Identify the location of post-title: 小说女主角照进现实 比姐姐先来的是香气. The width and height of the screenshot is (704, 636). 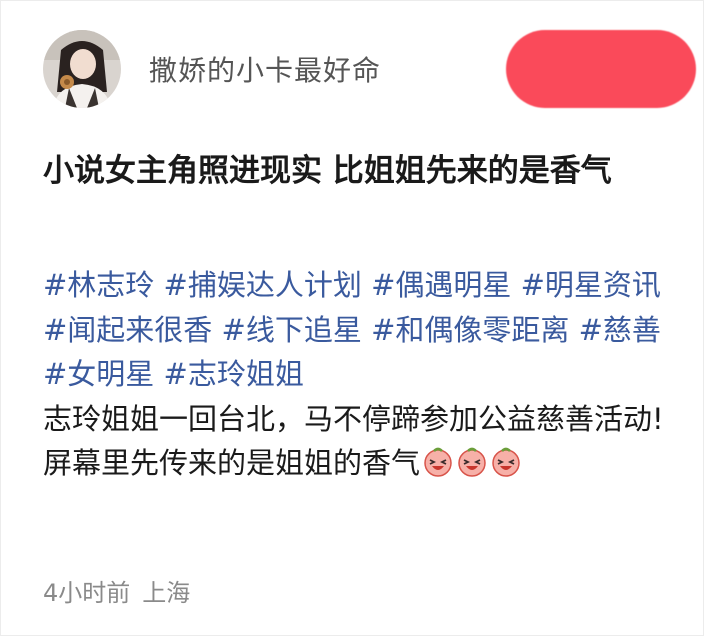
(327, 171).